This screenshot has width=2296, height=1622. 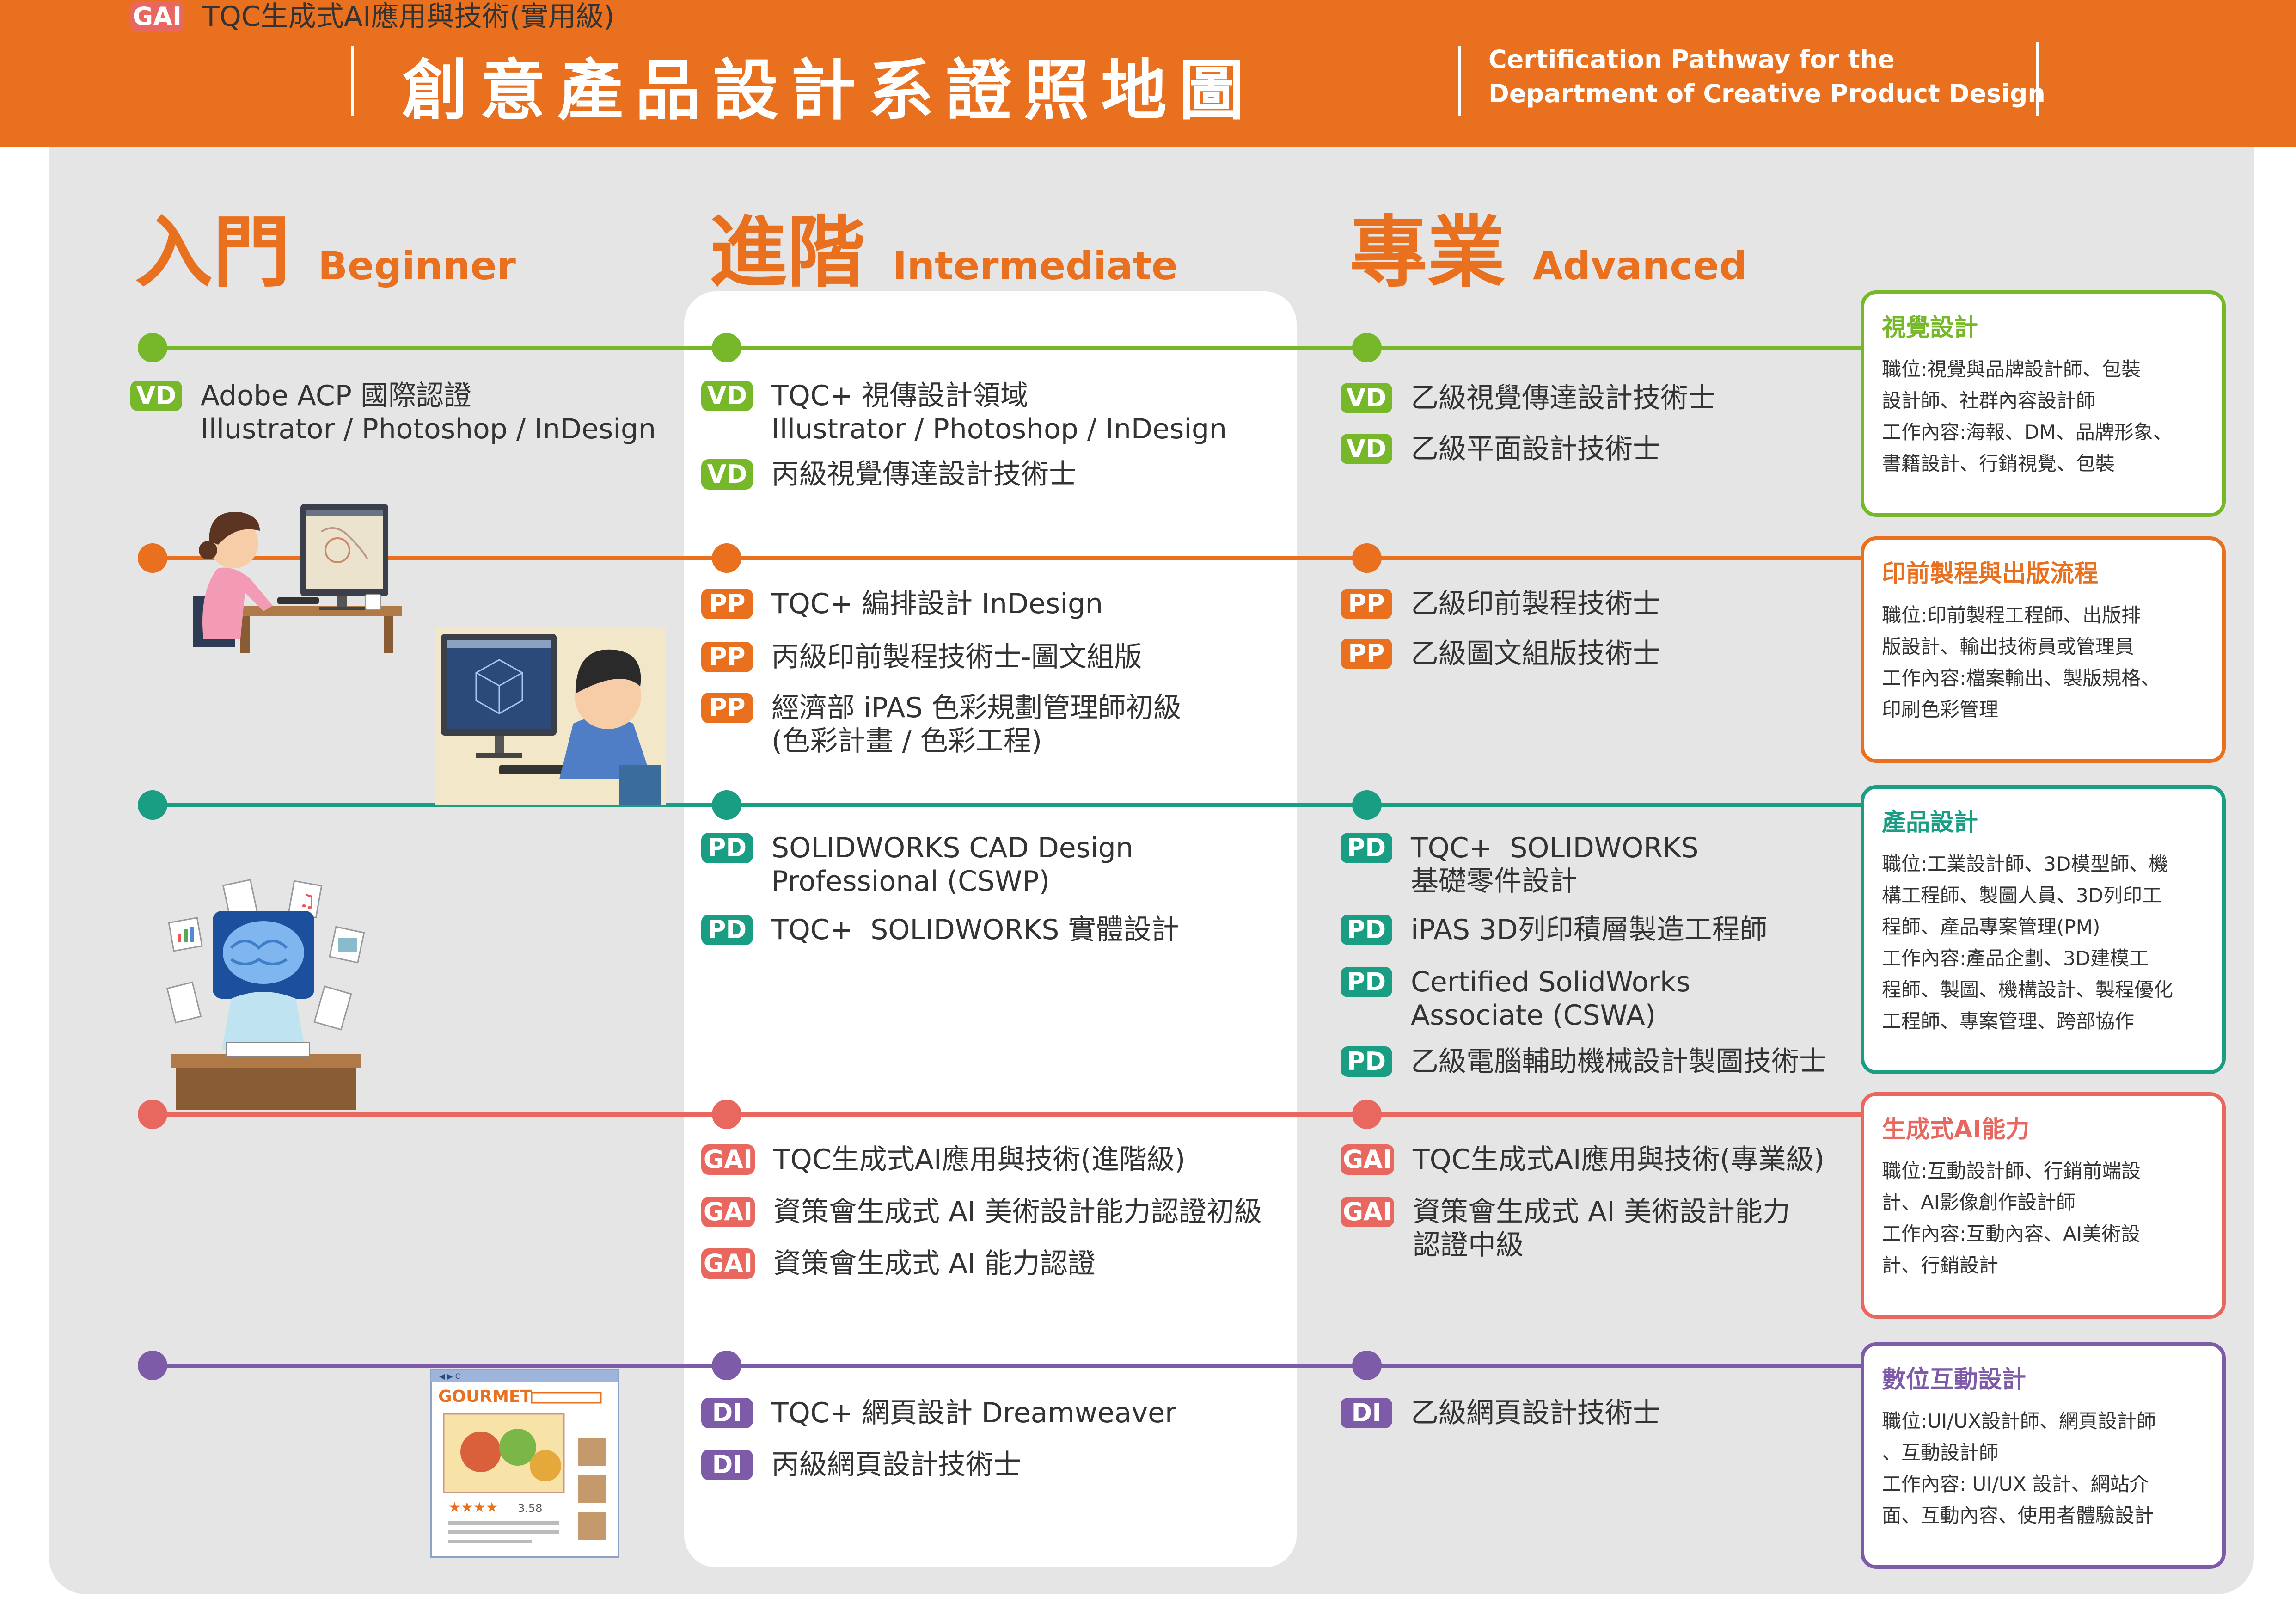 I want to click on level-advanced: 專業 Advanced, so click(x=1548, y=246).